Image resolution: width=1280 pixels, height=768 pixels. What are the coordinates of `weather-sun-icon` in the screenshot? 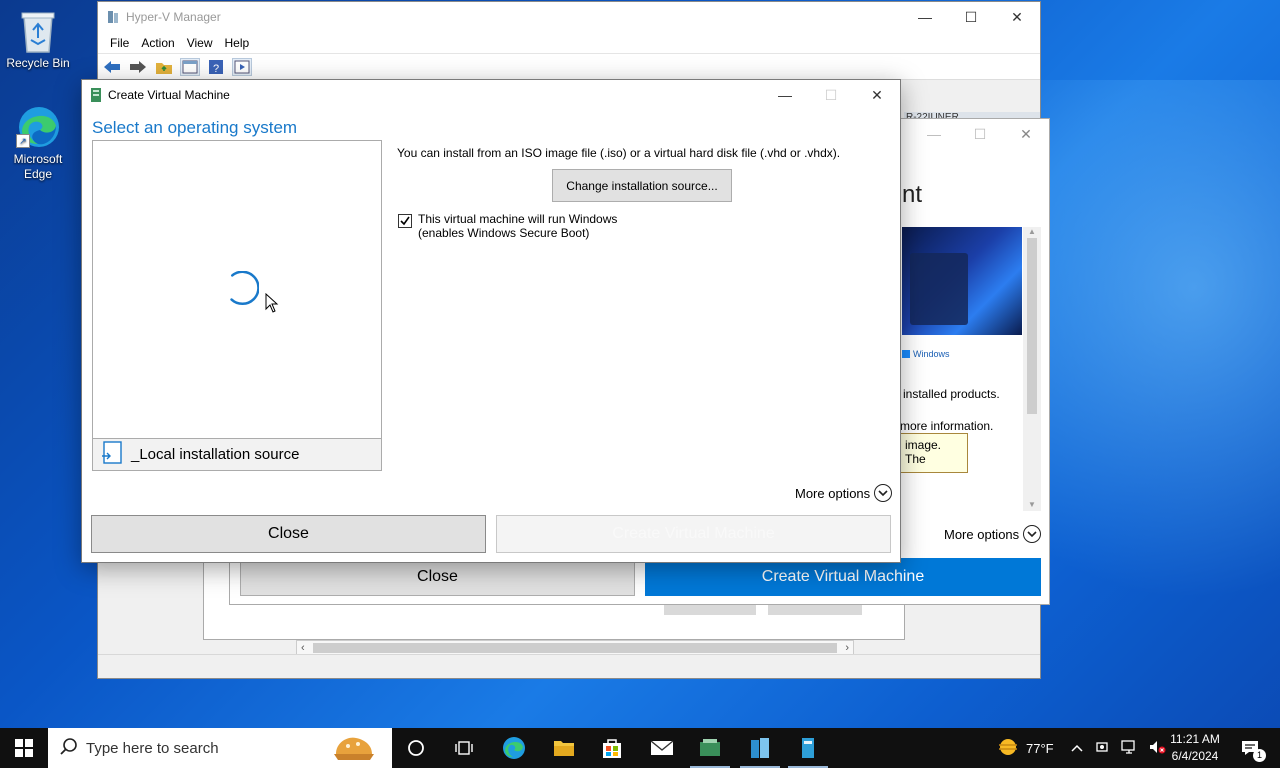 It's located at (1008, 748).